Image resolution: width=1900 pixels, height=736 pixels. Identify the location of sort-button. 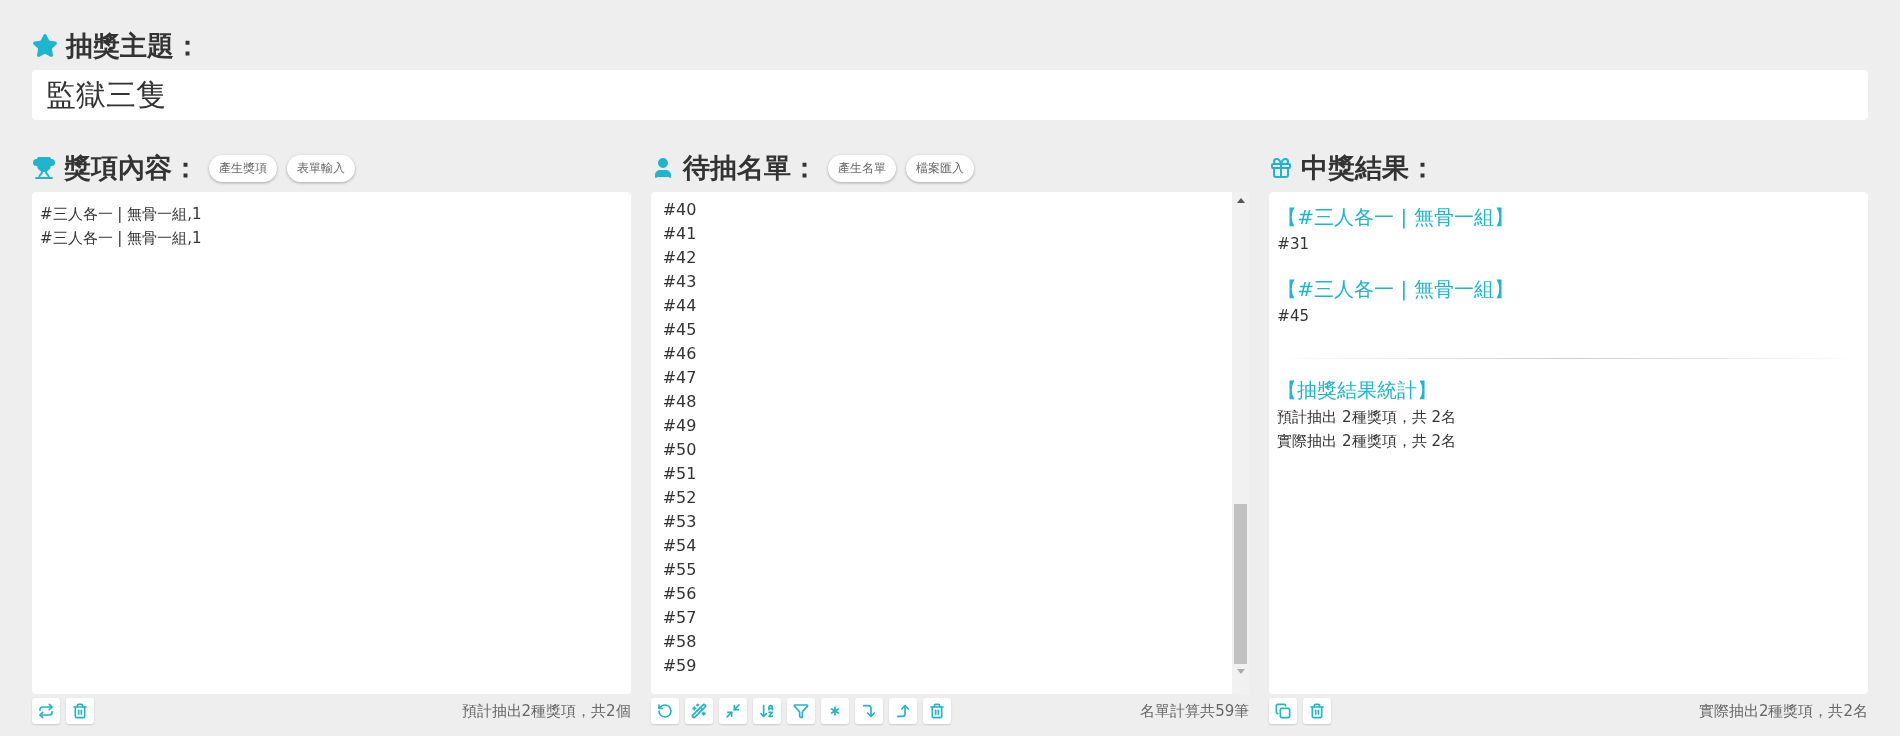
(766, 711).